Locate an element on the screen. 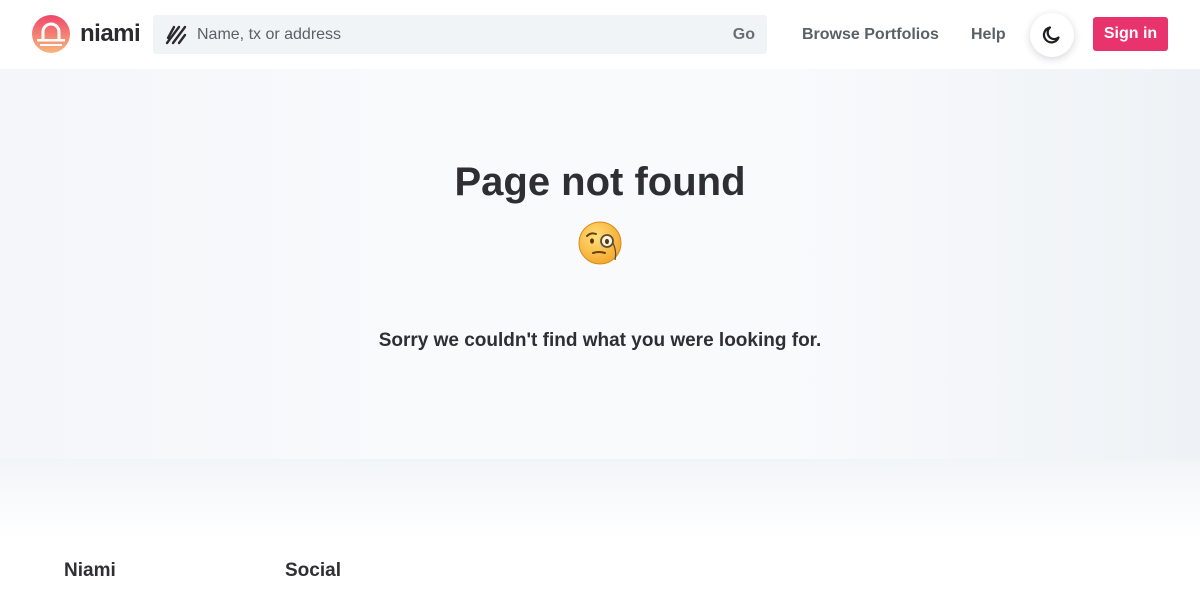 This screenshot has height=600, width=1200. footer-heading-social: Social is located at coordinates (313, 570).